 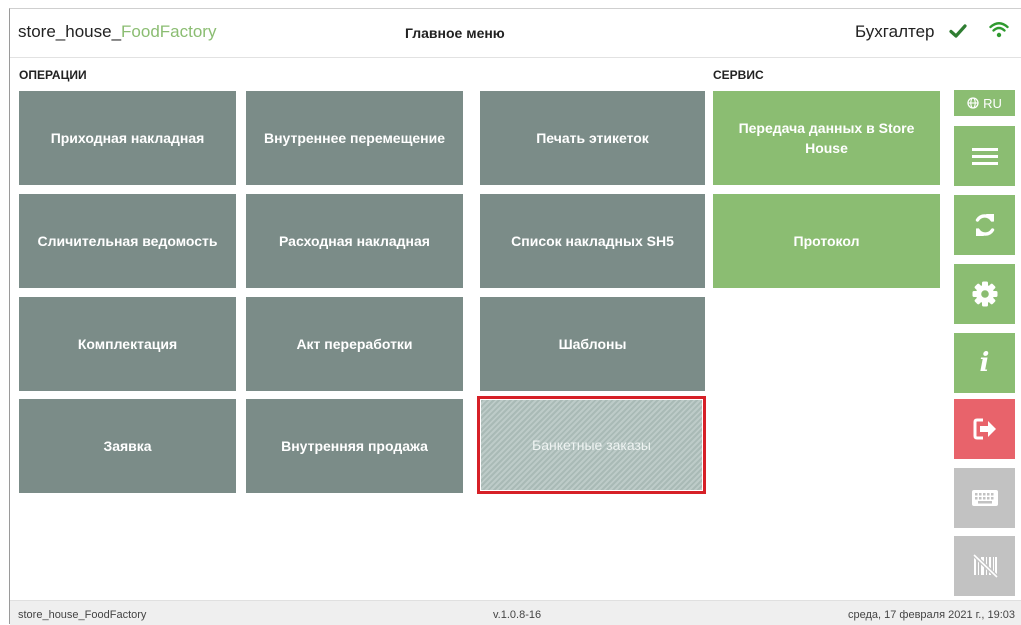 I want to click on menu-icon, so click(x=984, y=156).